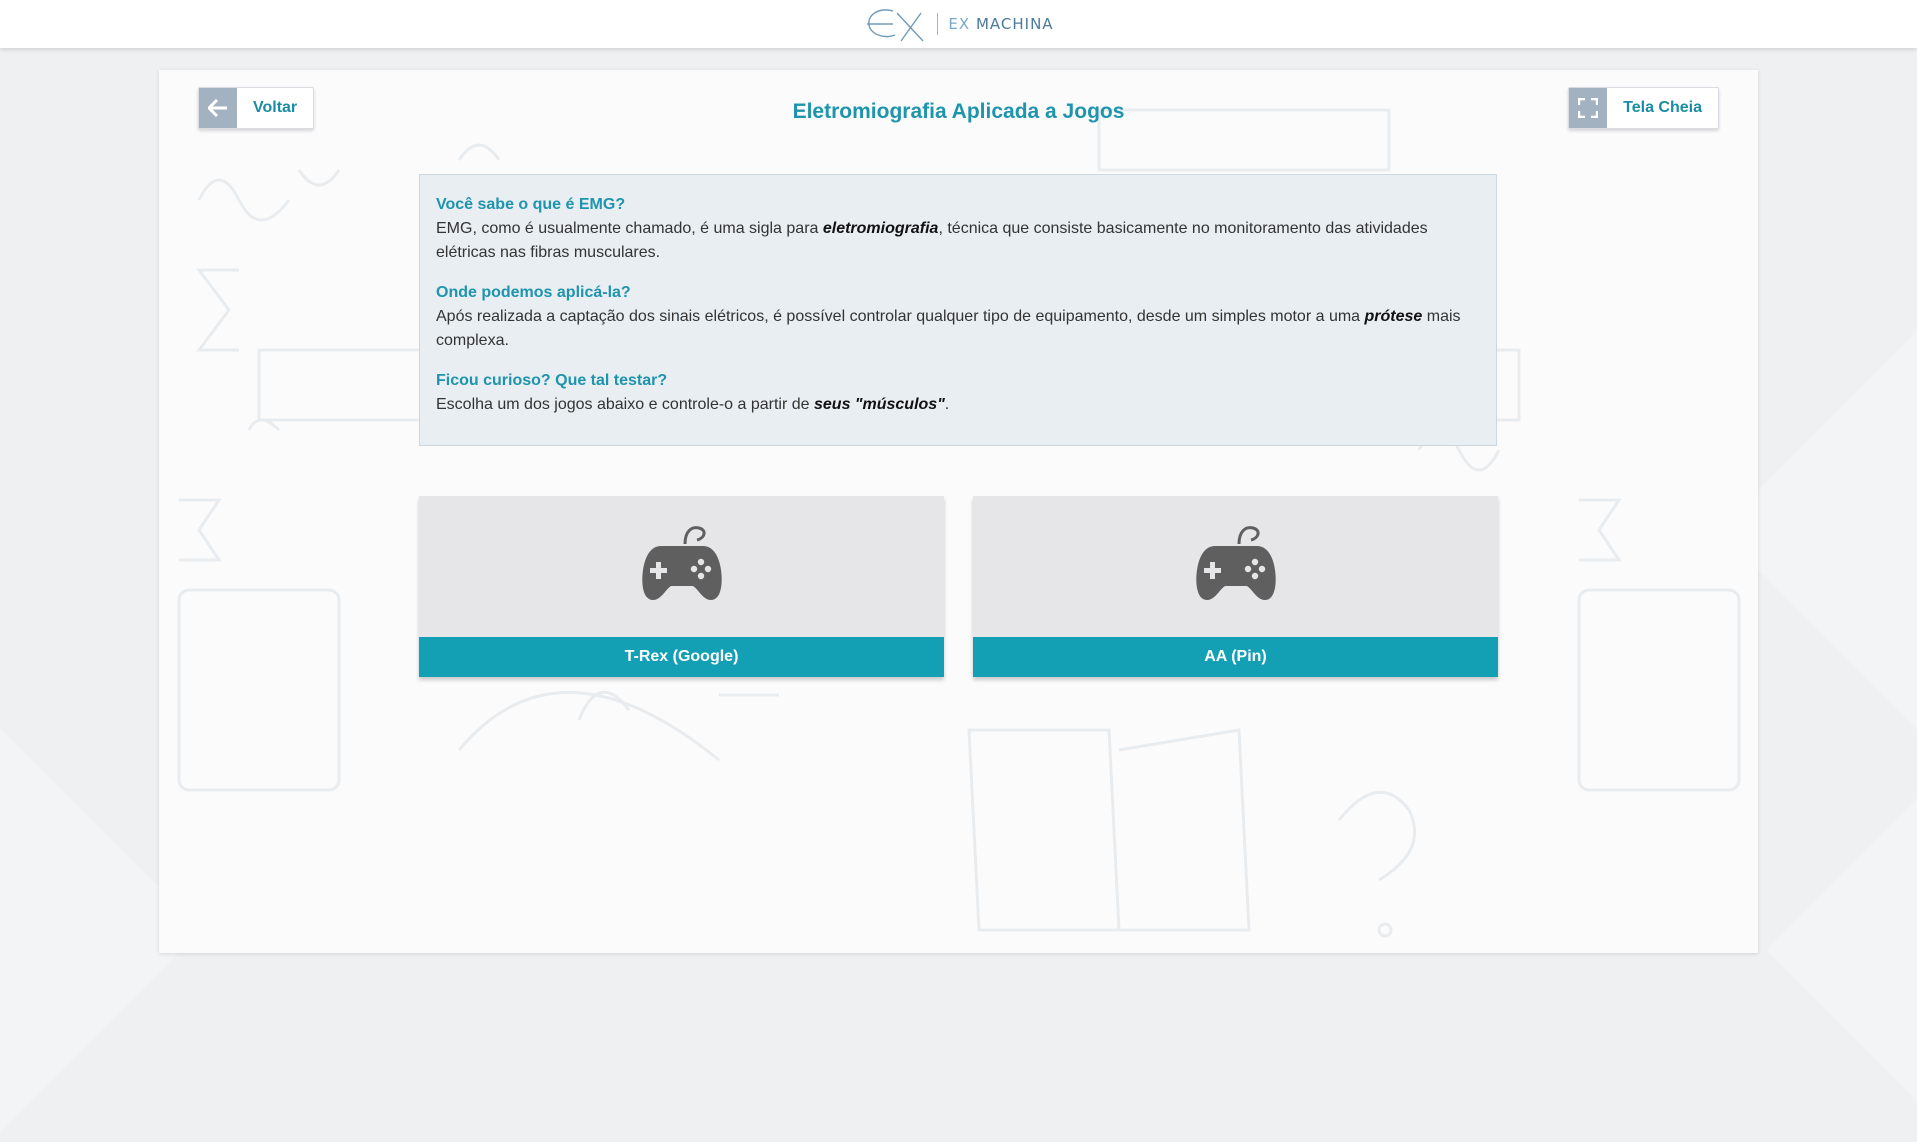 This screenshot has height=1142, width=1917. Describe the element at coordinates (895, 25) in the screenshot. I see `ex-machina-logo-icon` at that location.